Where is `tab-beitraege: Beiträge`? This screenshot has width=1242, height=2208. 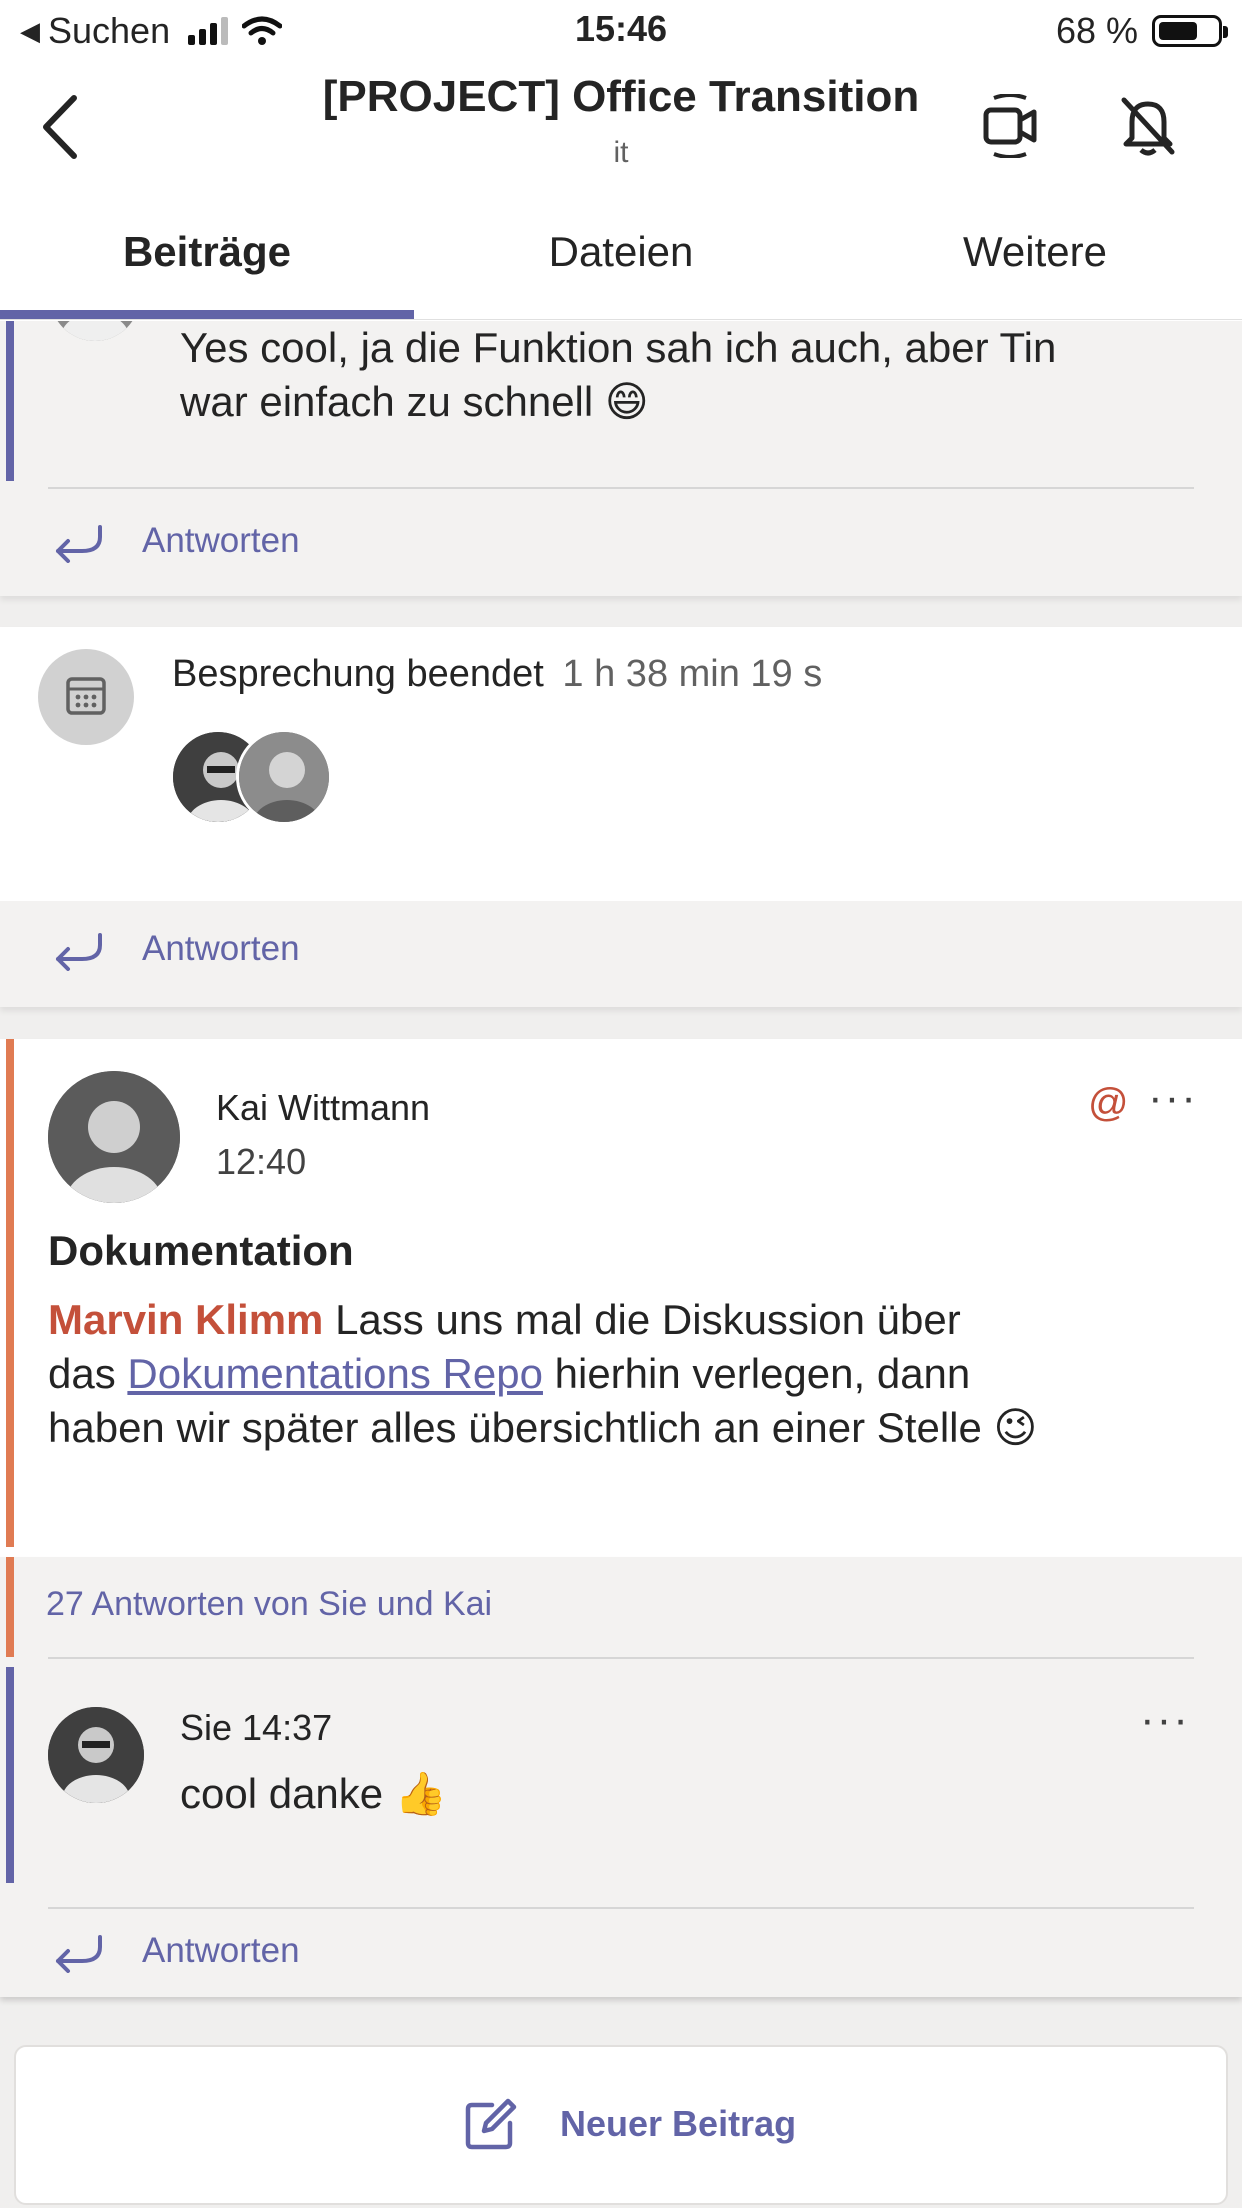
tab-beitraege: Beiträge is located at coordinates (207, 255).